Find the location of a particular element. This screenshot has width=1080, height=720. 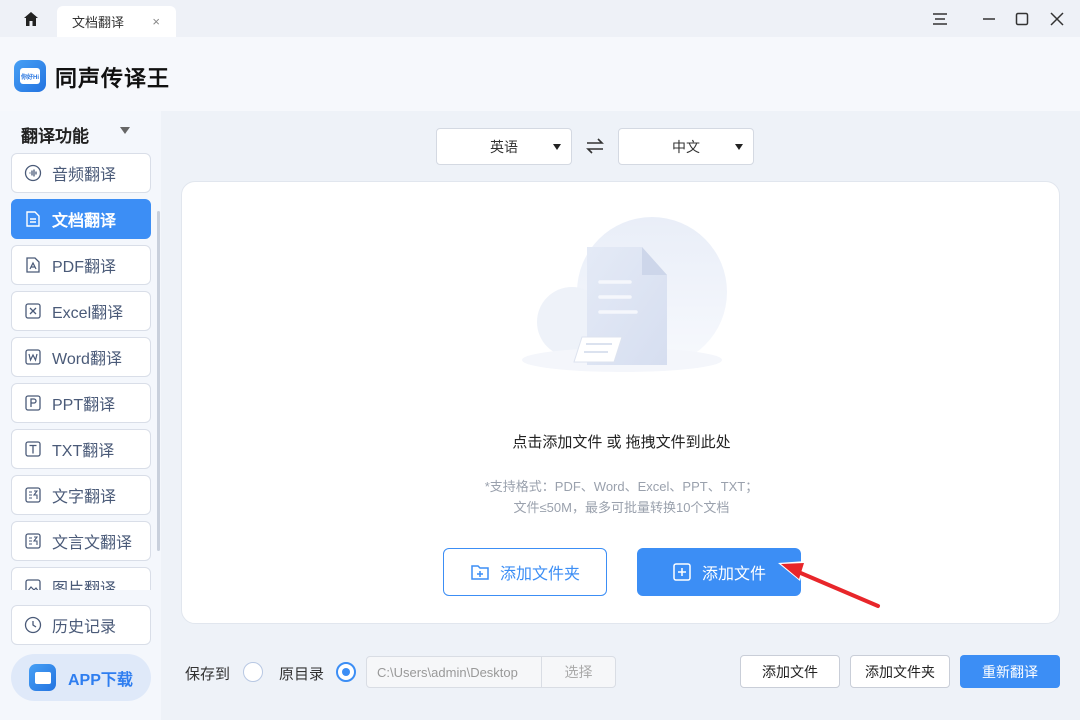

sidebar-item-txt: TXT翻译 is located at coordinates (81, 449).